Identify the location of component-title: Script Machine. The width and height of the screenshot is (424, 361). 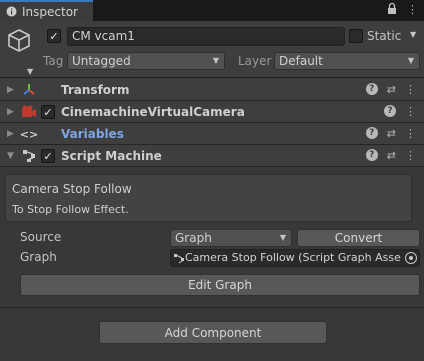
(111, 156).